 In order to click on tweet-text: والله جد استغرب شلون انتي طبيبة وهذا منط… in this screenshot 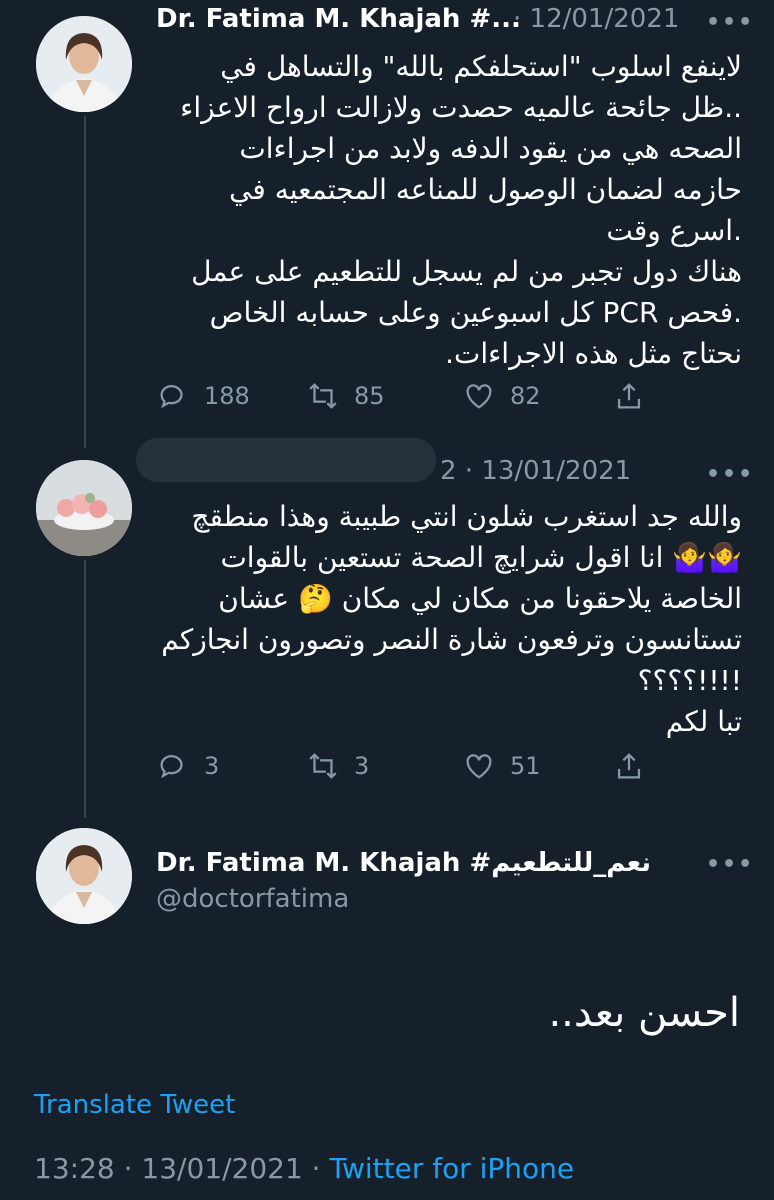, I will do `click(451, 619)`.